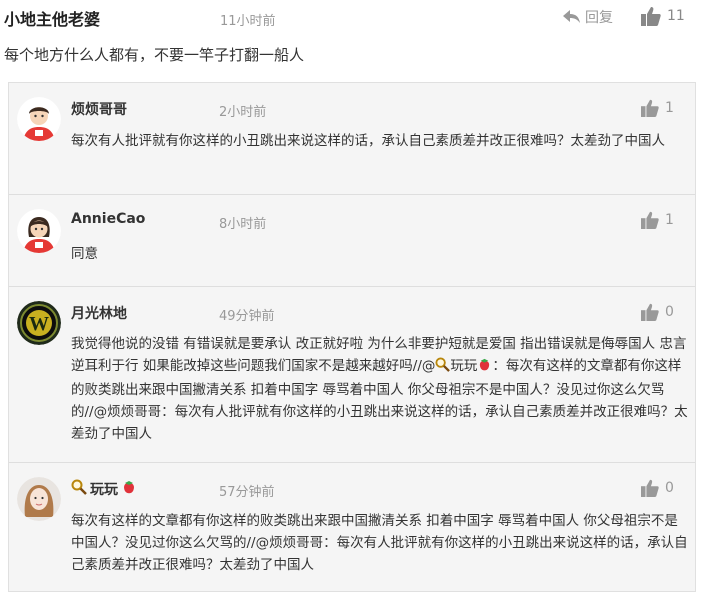  What do you see at coordinates (52, 18) in the screenshot?
I see `comment-author: 小地主他老婆` at bounding box center [52, 18].